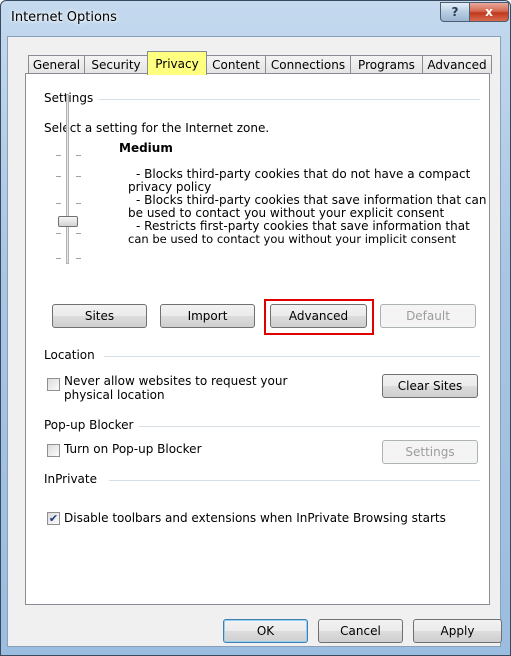  I want to click on disable-toolbars-checkbox: ✔, so click(53, 518).